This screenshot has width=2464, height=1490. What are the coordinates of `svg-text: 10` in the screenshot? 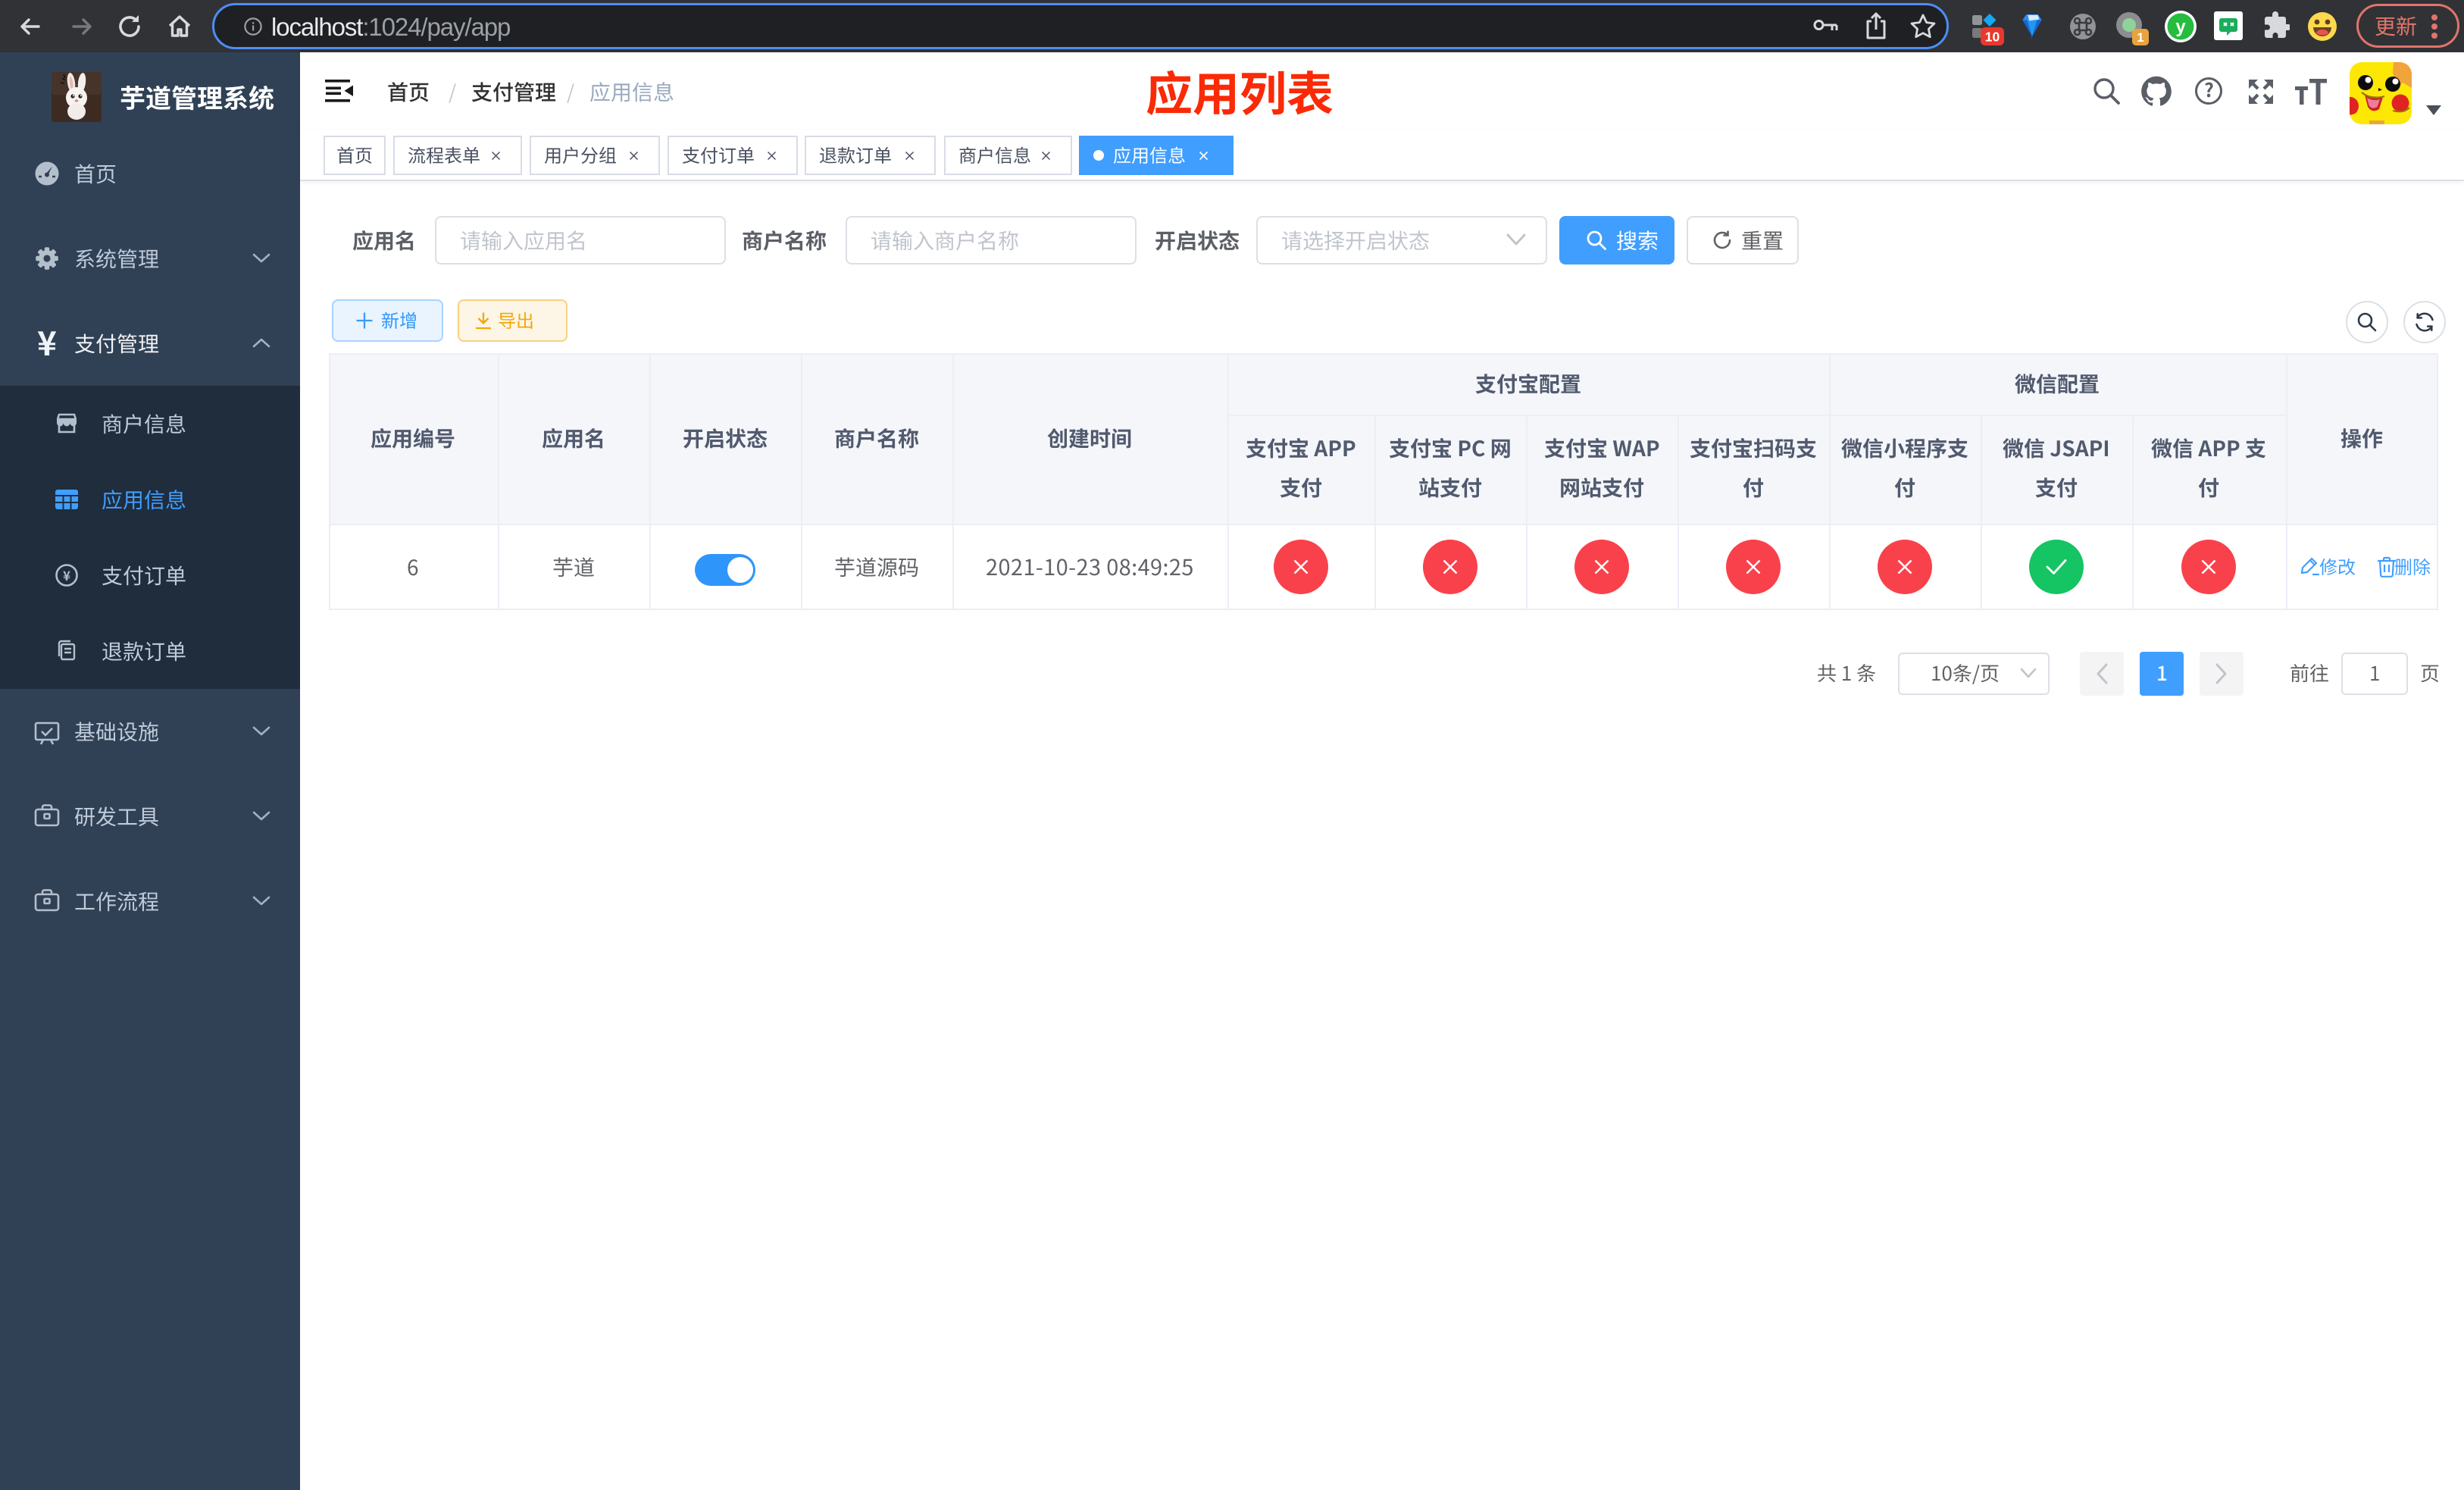 It's located at (1992, 37).